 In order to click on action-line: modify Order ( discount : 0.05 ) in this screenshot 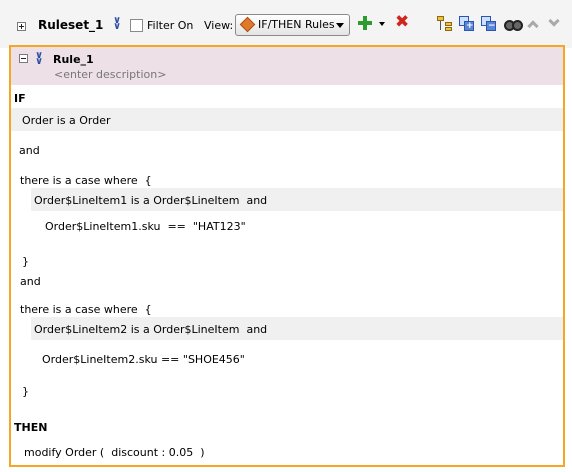, I will do `click(114, 452)`.